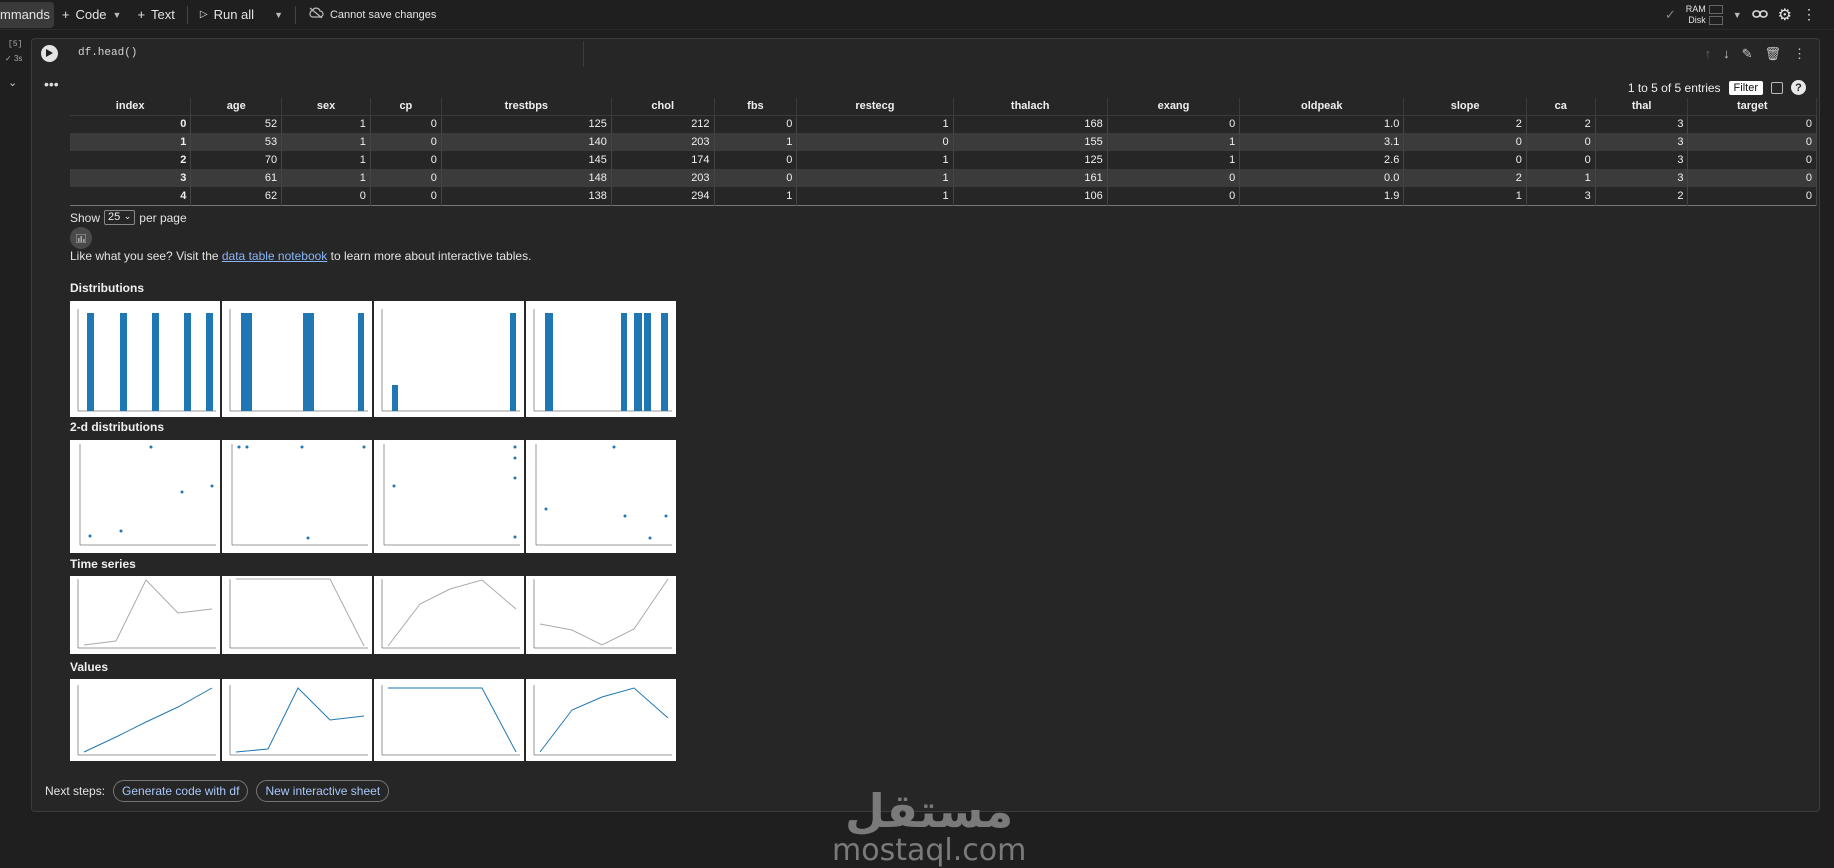  I want to click on column-header: ca, so click(1561, 107).